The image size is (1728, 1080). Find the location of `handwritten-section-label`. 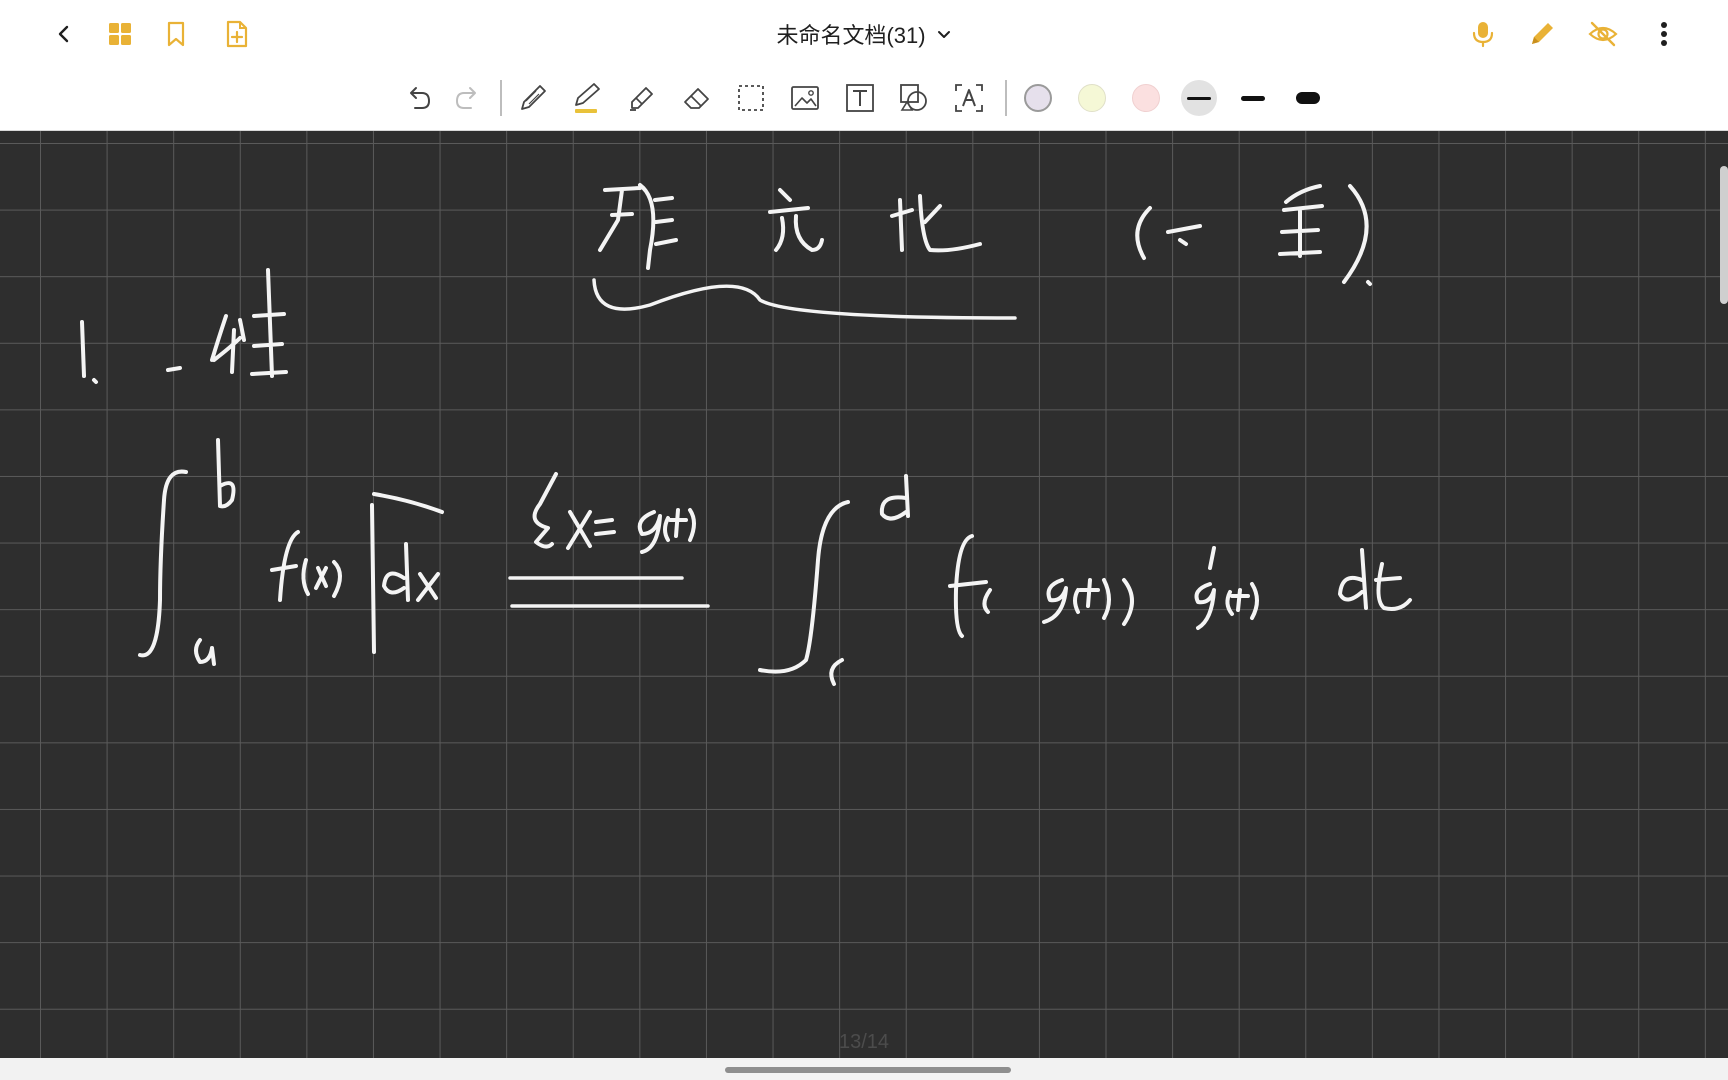

handwritten-section-label is located at coordinates (184, 326).